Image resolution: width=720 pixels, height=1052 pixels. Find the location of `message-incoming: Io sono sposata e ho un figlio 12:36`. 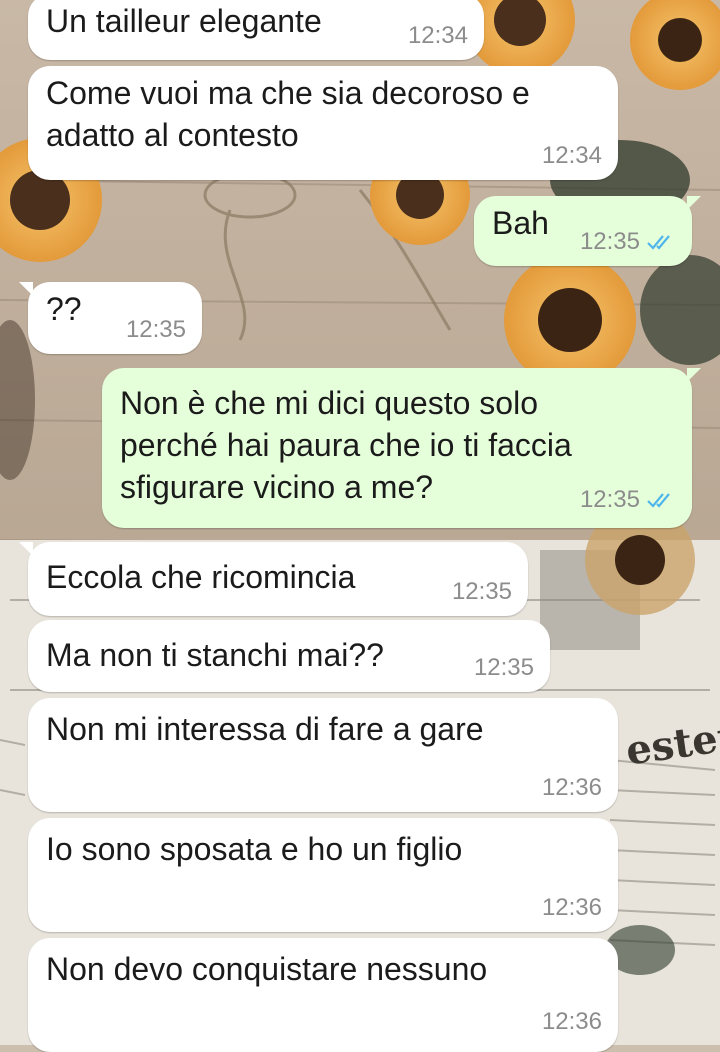

message-incoming: Io sono sposata e ho un figlio 12:36 is located at coordinates (323, 875).